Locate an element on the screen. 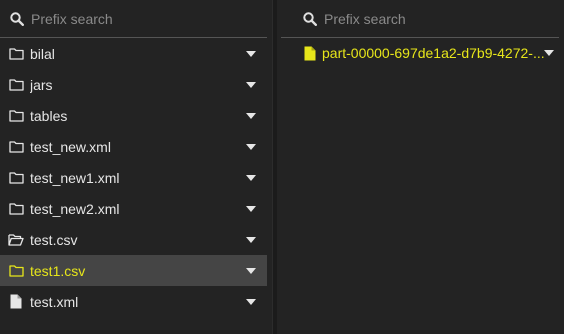  folder-row-label: test_new2.xml is located at coordinates (75, 208).